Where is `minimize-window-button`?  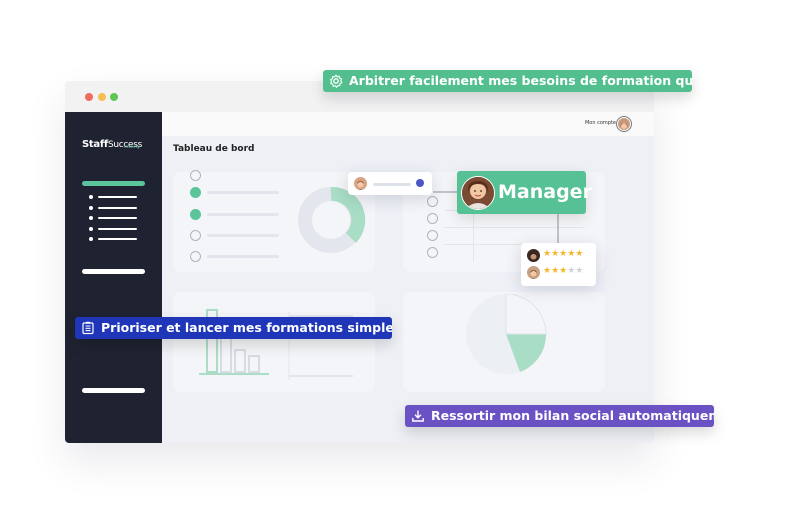
minimize-window-button is located at coordinates (102, 97).